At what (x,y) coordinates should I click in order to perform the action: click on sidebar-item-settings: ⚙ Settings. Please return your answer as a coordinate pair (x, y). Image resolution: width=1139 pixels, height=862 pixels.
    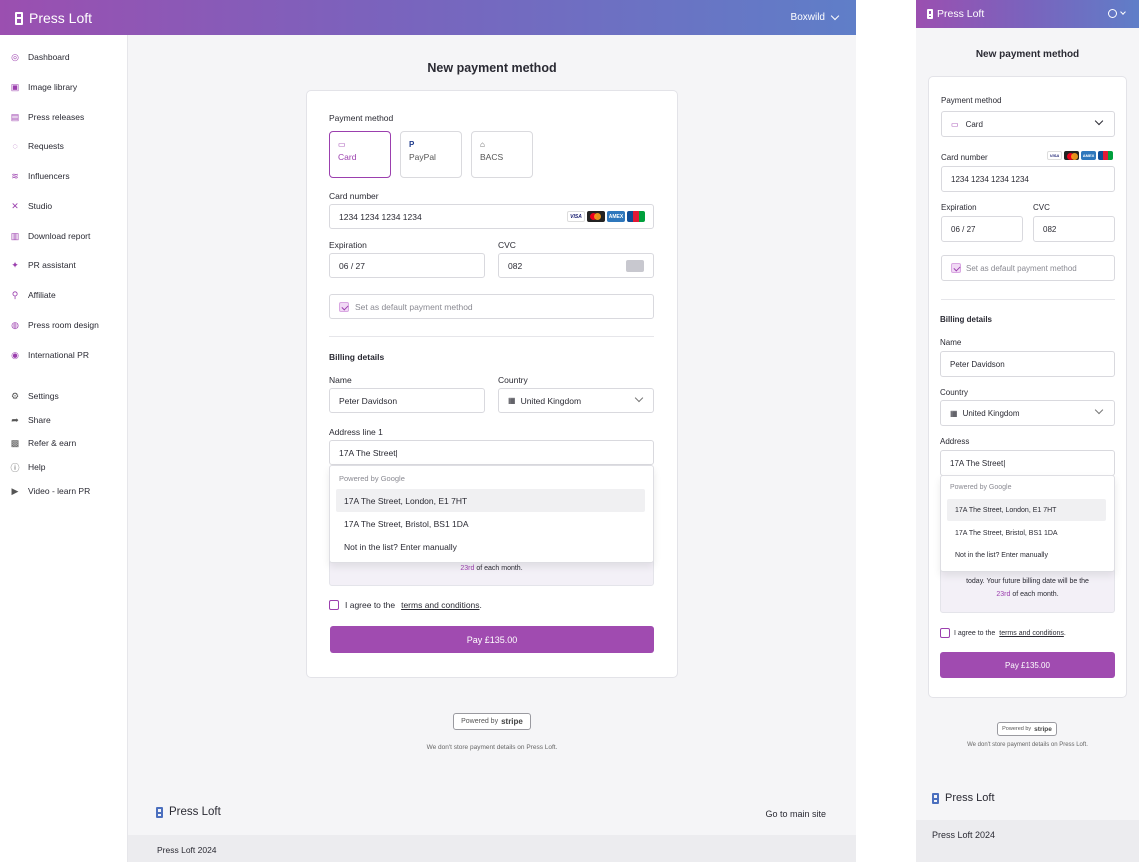
    Looking at the image, I should click on (34, 396).